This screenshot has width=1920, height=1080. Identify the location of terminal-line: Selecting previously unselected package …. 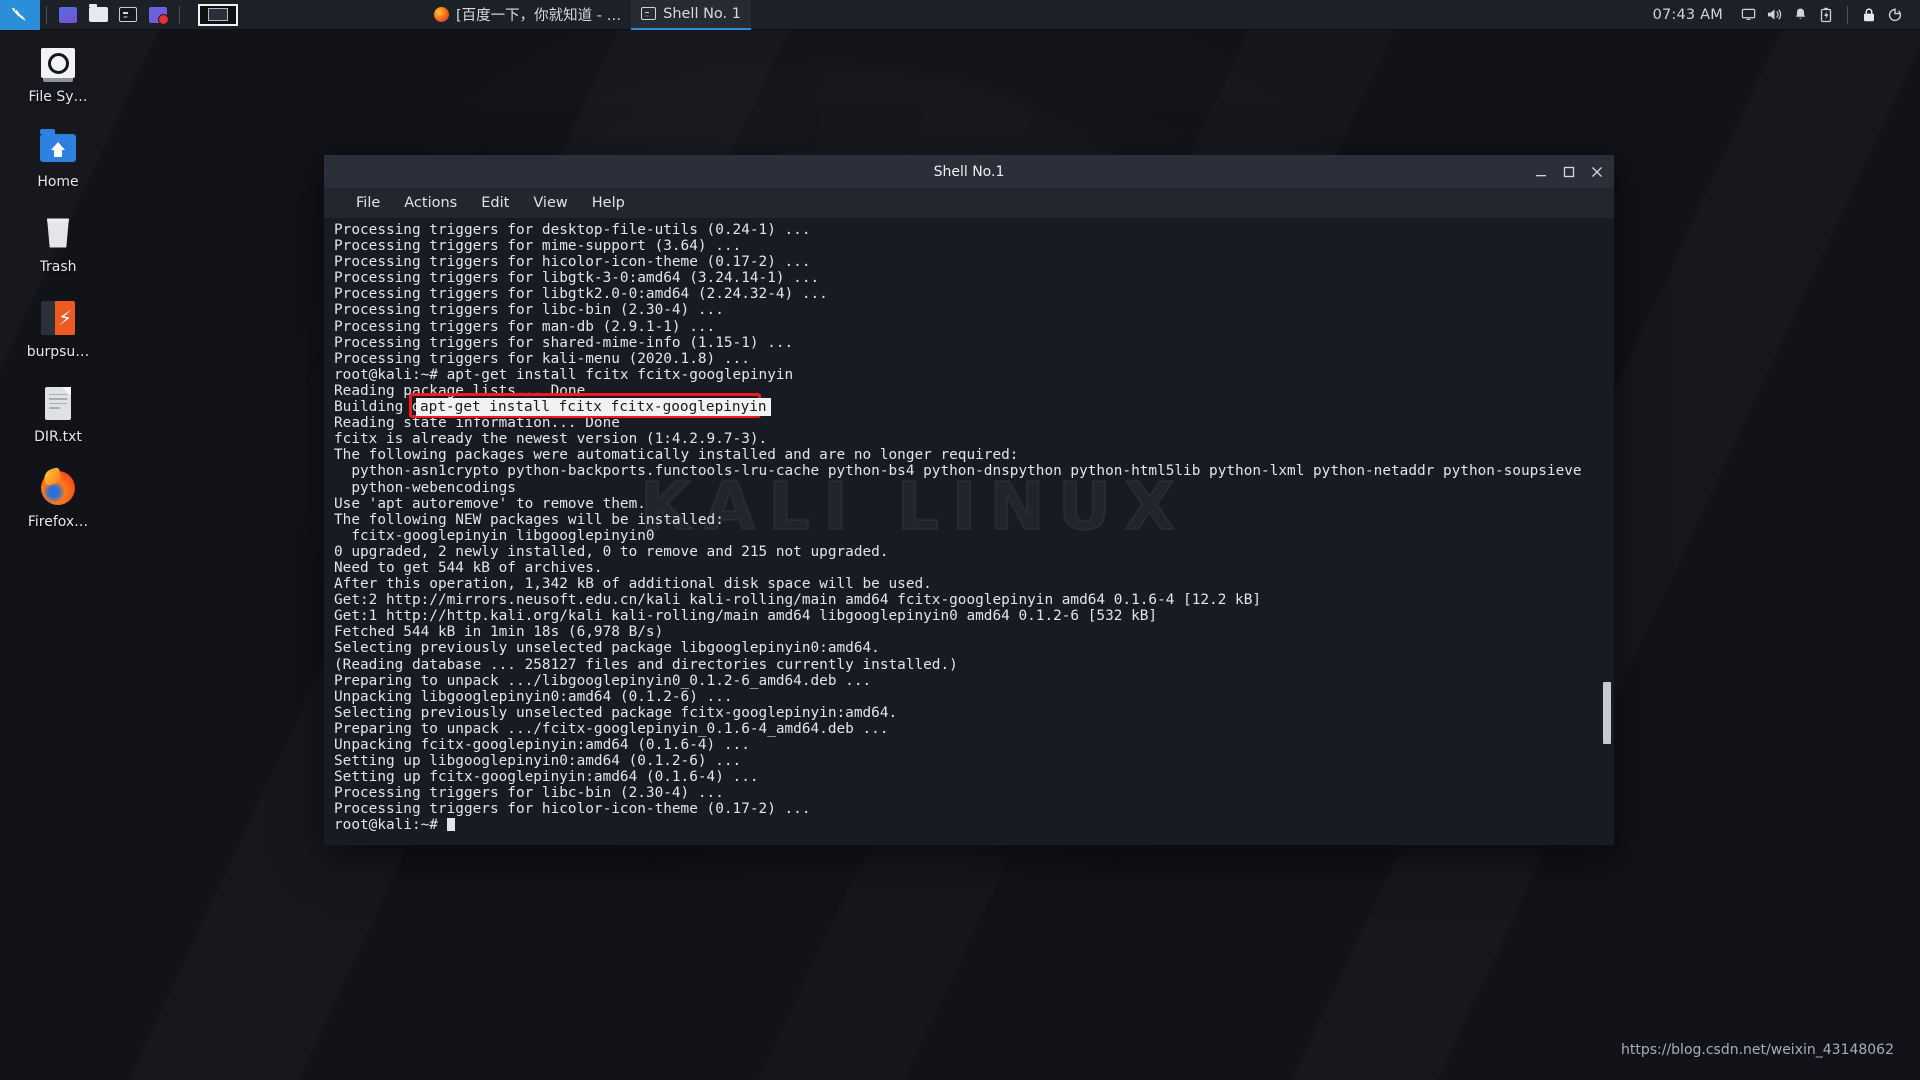
(607, 648).